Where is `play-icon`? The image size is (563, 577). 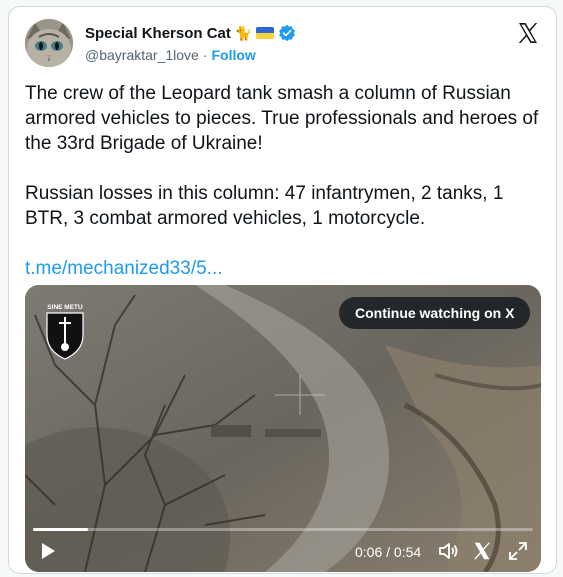
play-icon is located at coordinates (48, 551).